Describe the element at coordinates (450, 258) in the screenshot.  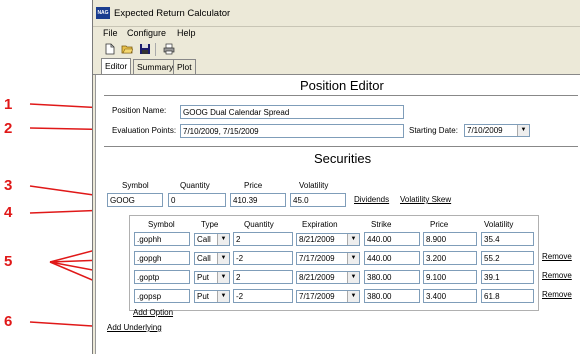
I see `option-price-field: 3.200` at that location.